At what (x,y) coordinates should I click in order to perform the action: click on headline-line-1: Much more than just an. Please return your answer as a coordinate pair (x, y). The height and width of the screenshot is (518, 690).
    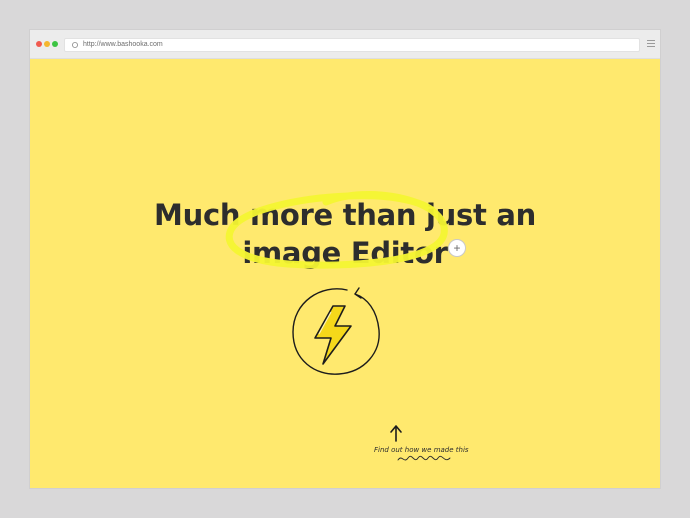
    Looking at the image, I should click on (345, 215).